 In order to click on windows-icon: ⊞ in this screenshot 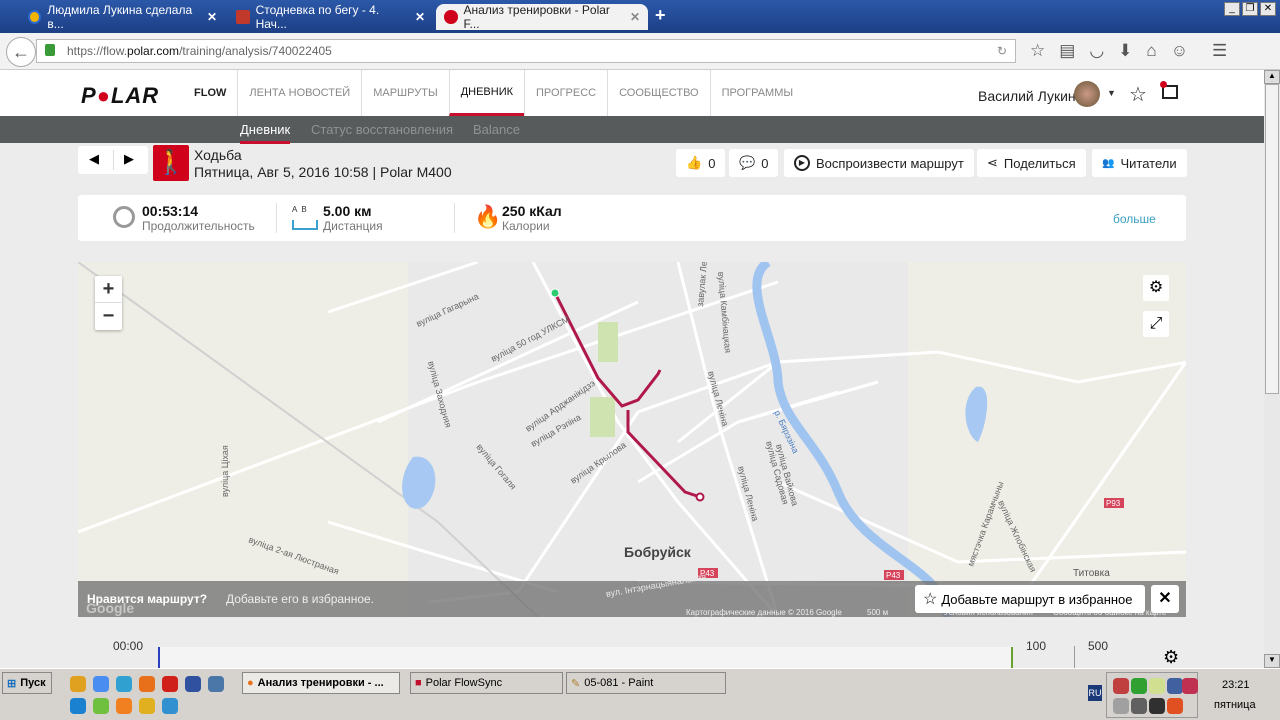, I will do `click(12, 683)`.